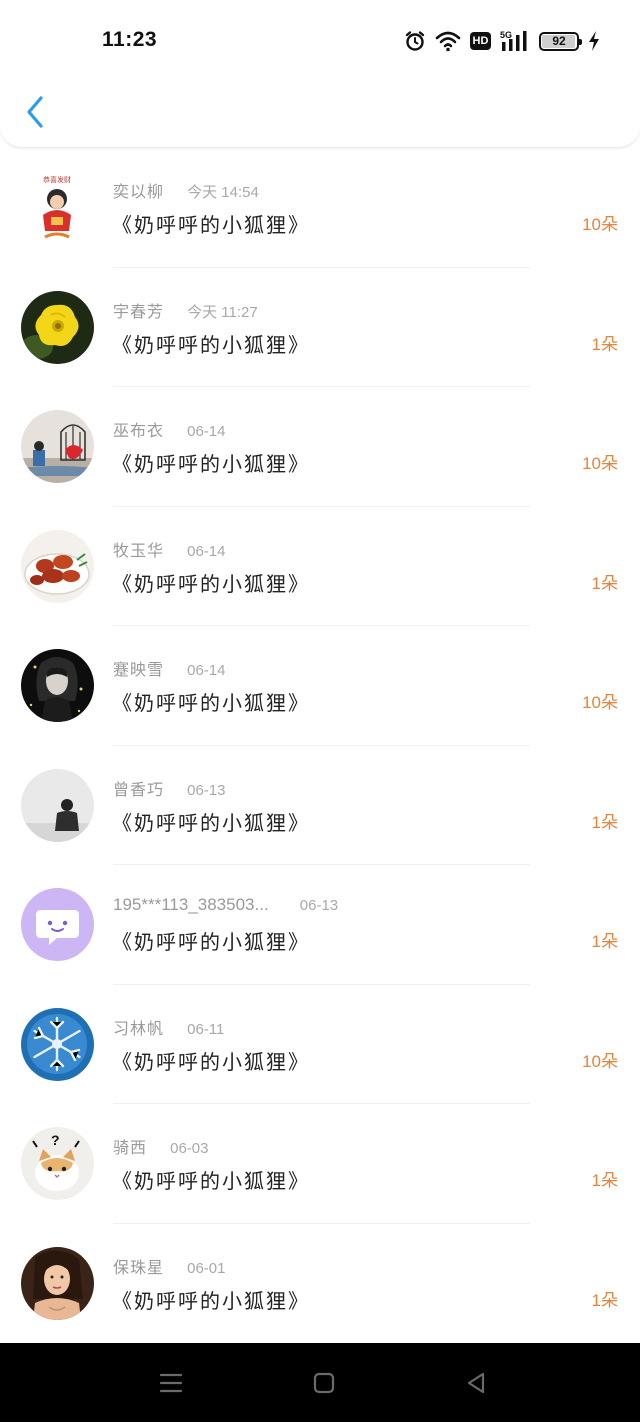  I want to click on item-meta: 习林帆 06-11, so click(169, 1026).